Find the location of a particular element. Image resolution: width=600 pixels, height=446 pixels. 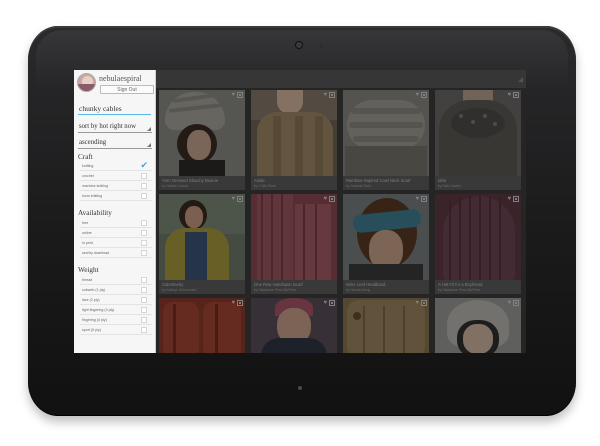

avatar is located at coordinates (86, 82).